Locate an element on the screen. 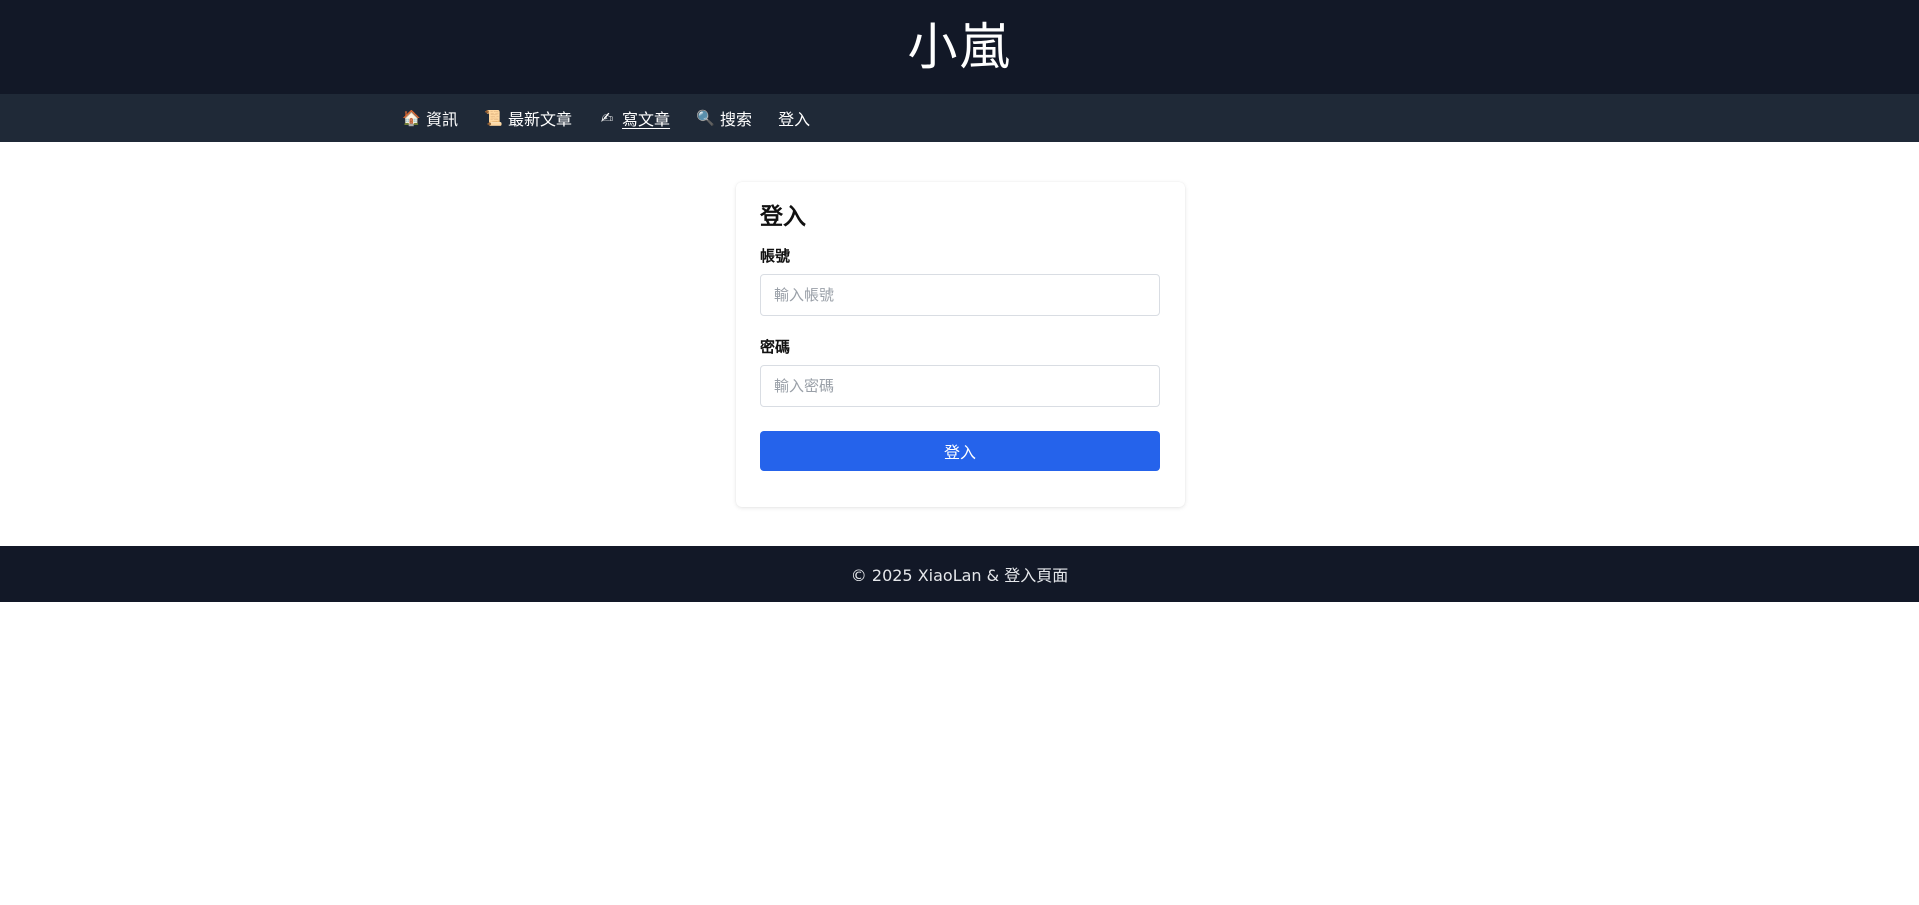  nav-item-latest-posts: 📜 最新文章 is located at coordinates (528, 118).